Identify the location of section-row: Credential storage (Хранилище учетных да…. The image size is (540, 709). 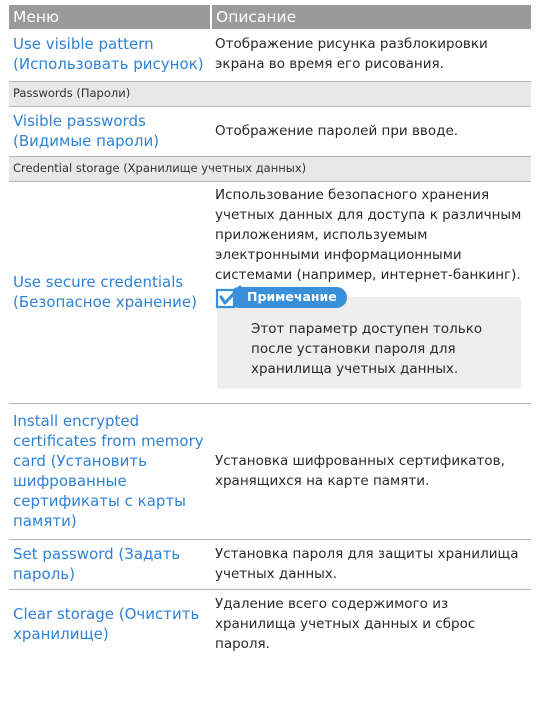
(270, 169).